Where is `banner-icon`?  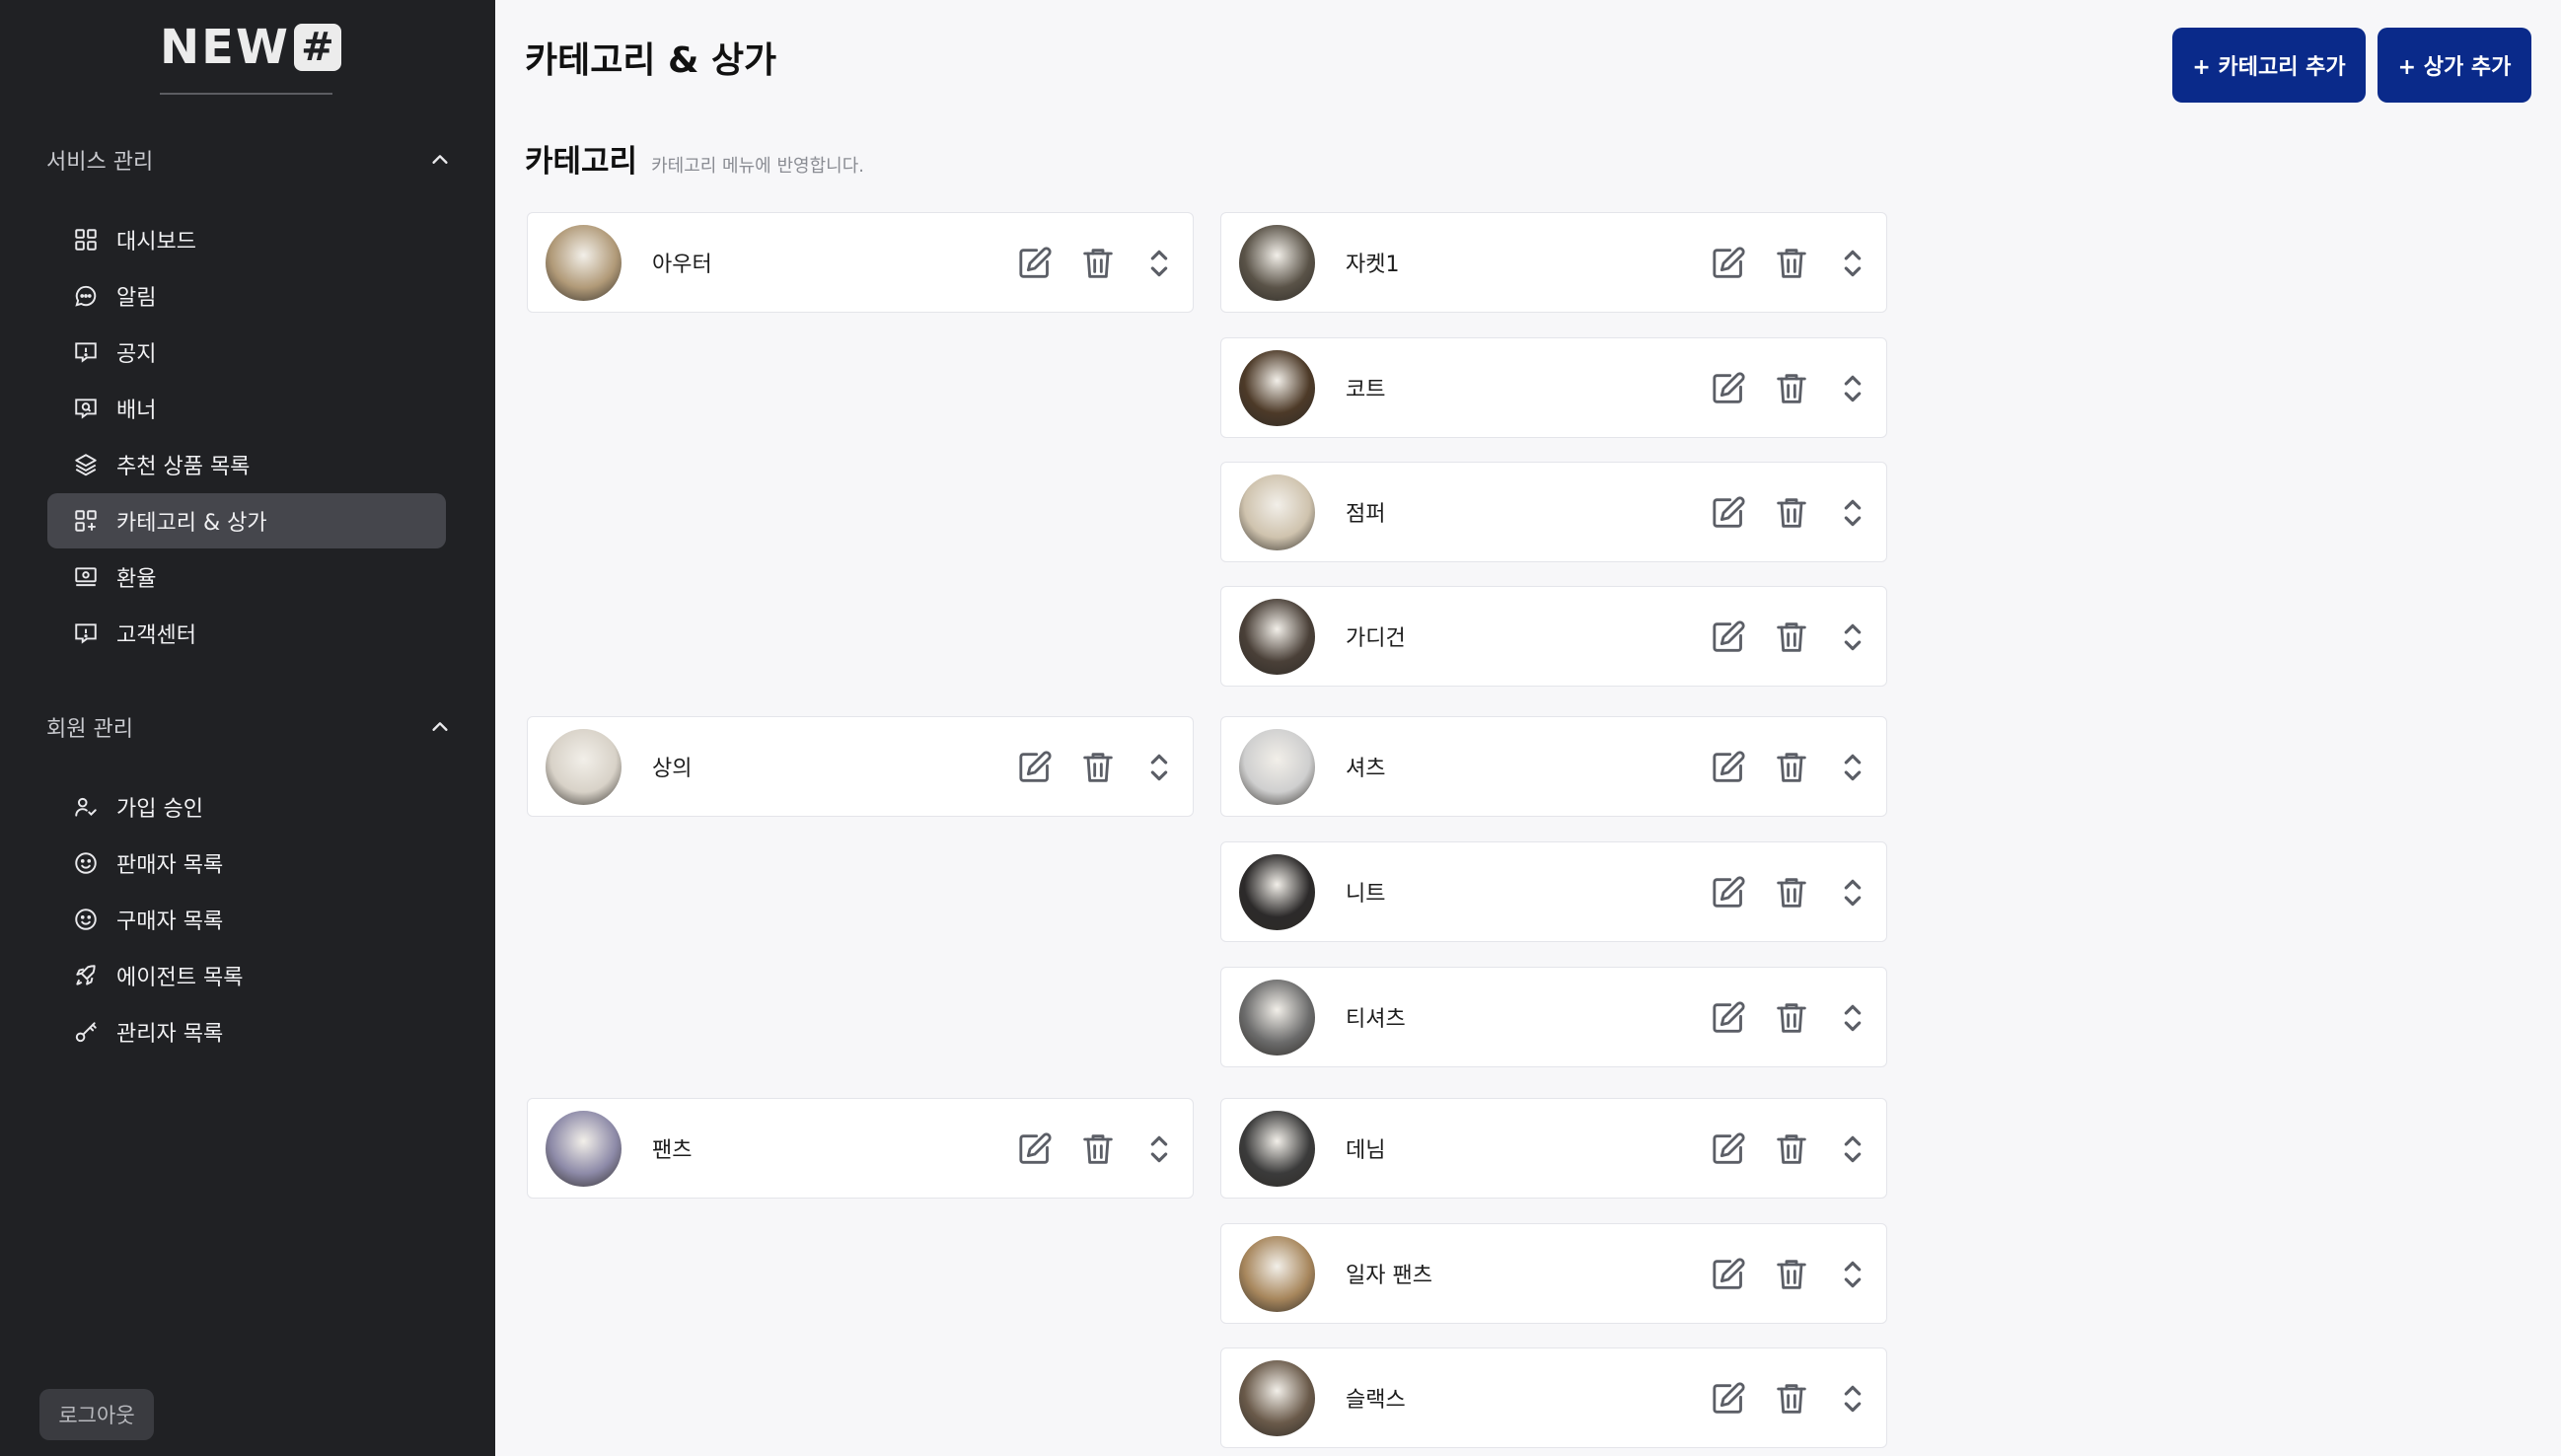 banner-icon is located at coordinates (86, 409).